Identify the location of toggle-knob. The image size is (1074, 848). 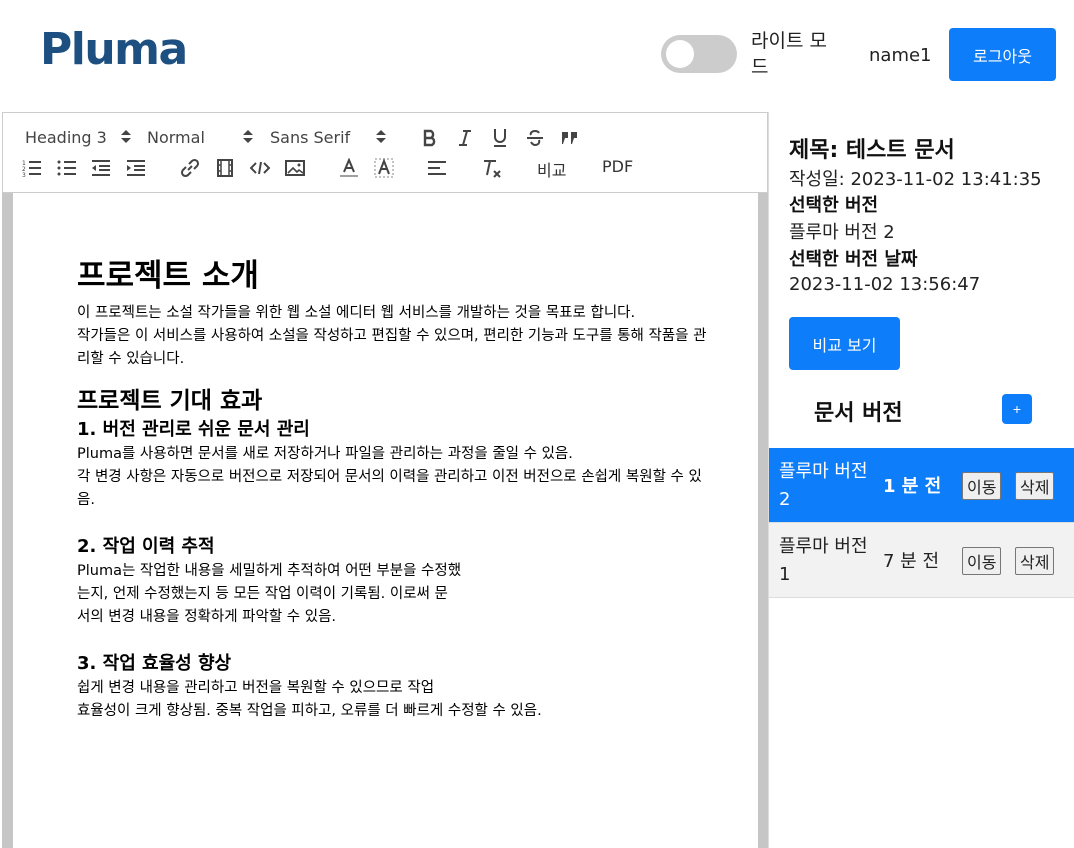
(680, 54).